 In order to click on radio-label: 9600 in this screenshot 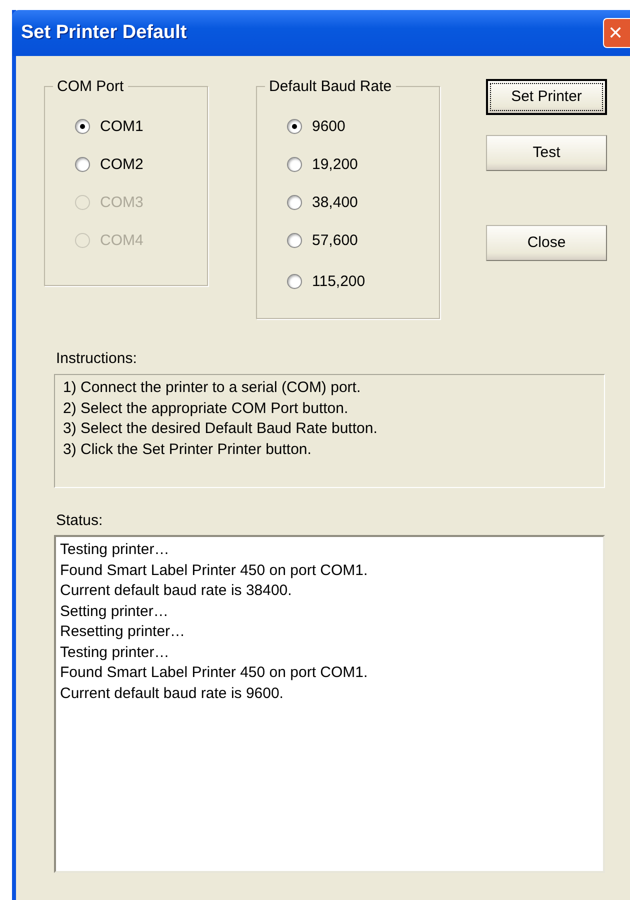, I will do `click(329, 126)`.